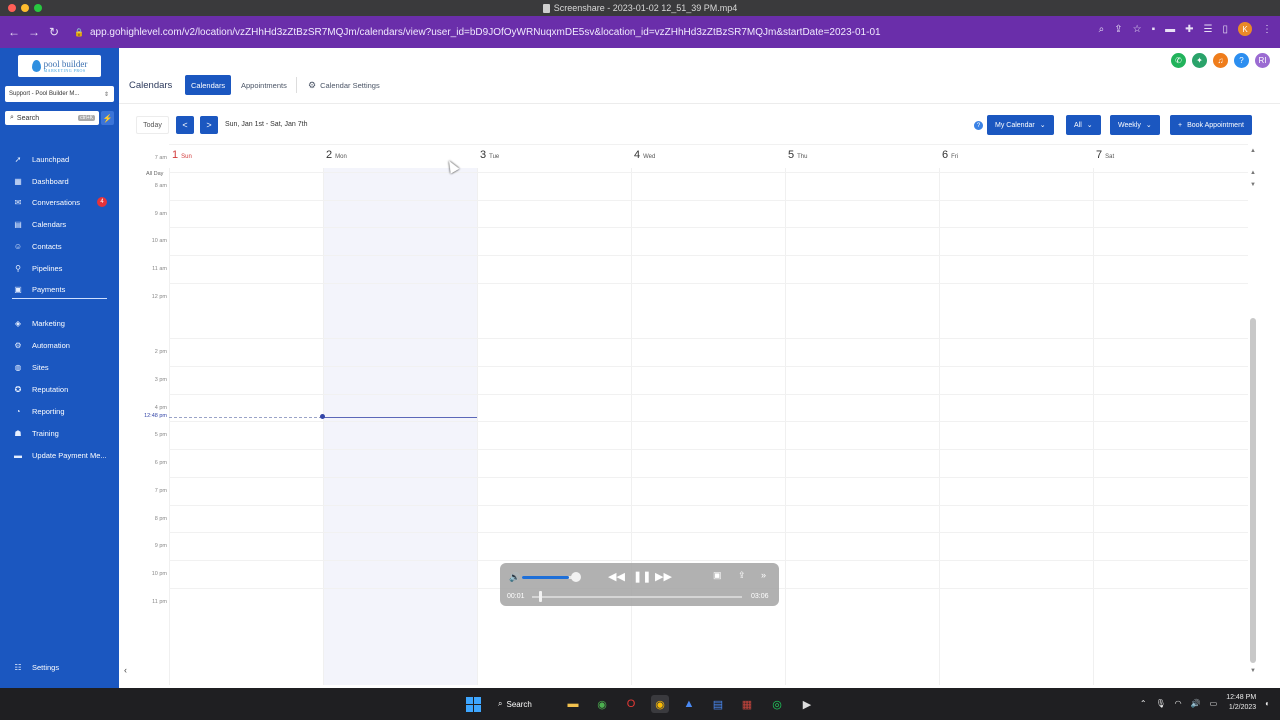 The width and height of the screenshot is (1280, 720). Describe the element at coordinates (25, 8) in the screenshot. I see `minimize-window-button` at that location.